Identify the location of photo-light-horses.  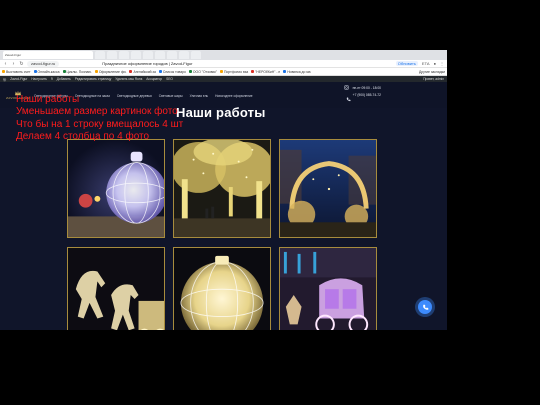
(116, 289).